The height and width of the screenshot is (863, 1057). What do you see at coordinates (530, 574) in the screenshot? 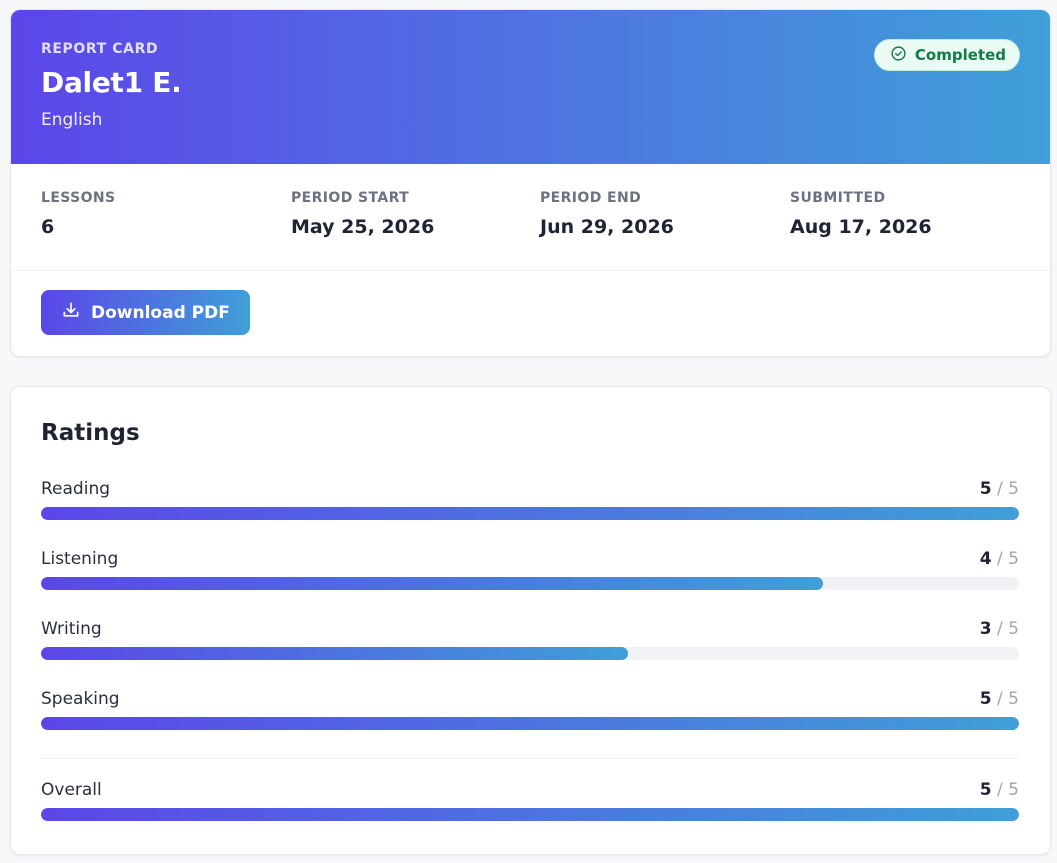
I see `rating-row-listening: Listening 4 / 5` at bounding box center [530, 574].